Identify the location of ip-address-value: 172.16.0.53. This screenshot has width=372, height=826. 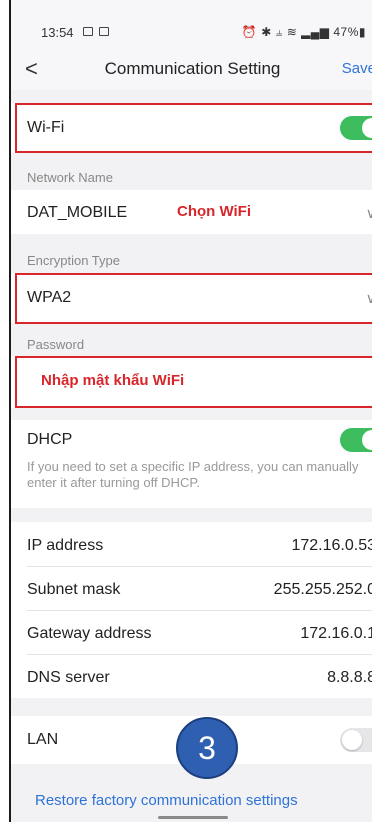
(331, 546).